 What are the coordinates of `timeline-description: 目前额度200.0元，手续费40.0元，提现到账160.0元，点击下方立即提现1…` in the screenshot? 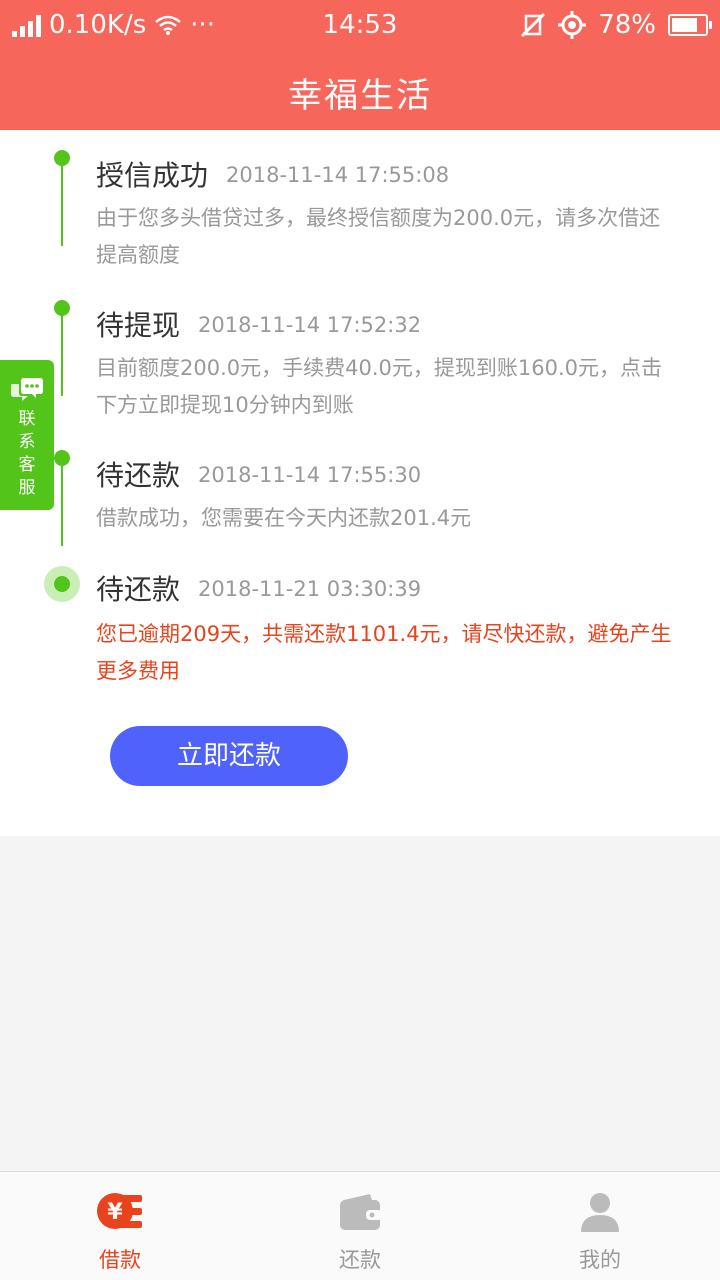 It's located at (379, 386).